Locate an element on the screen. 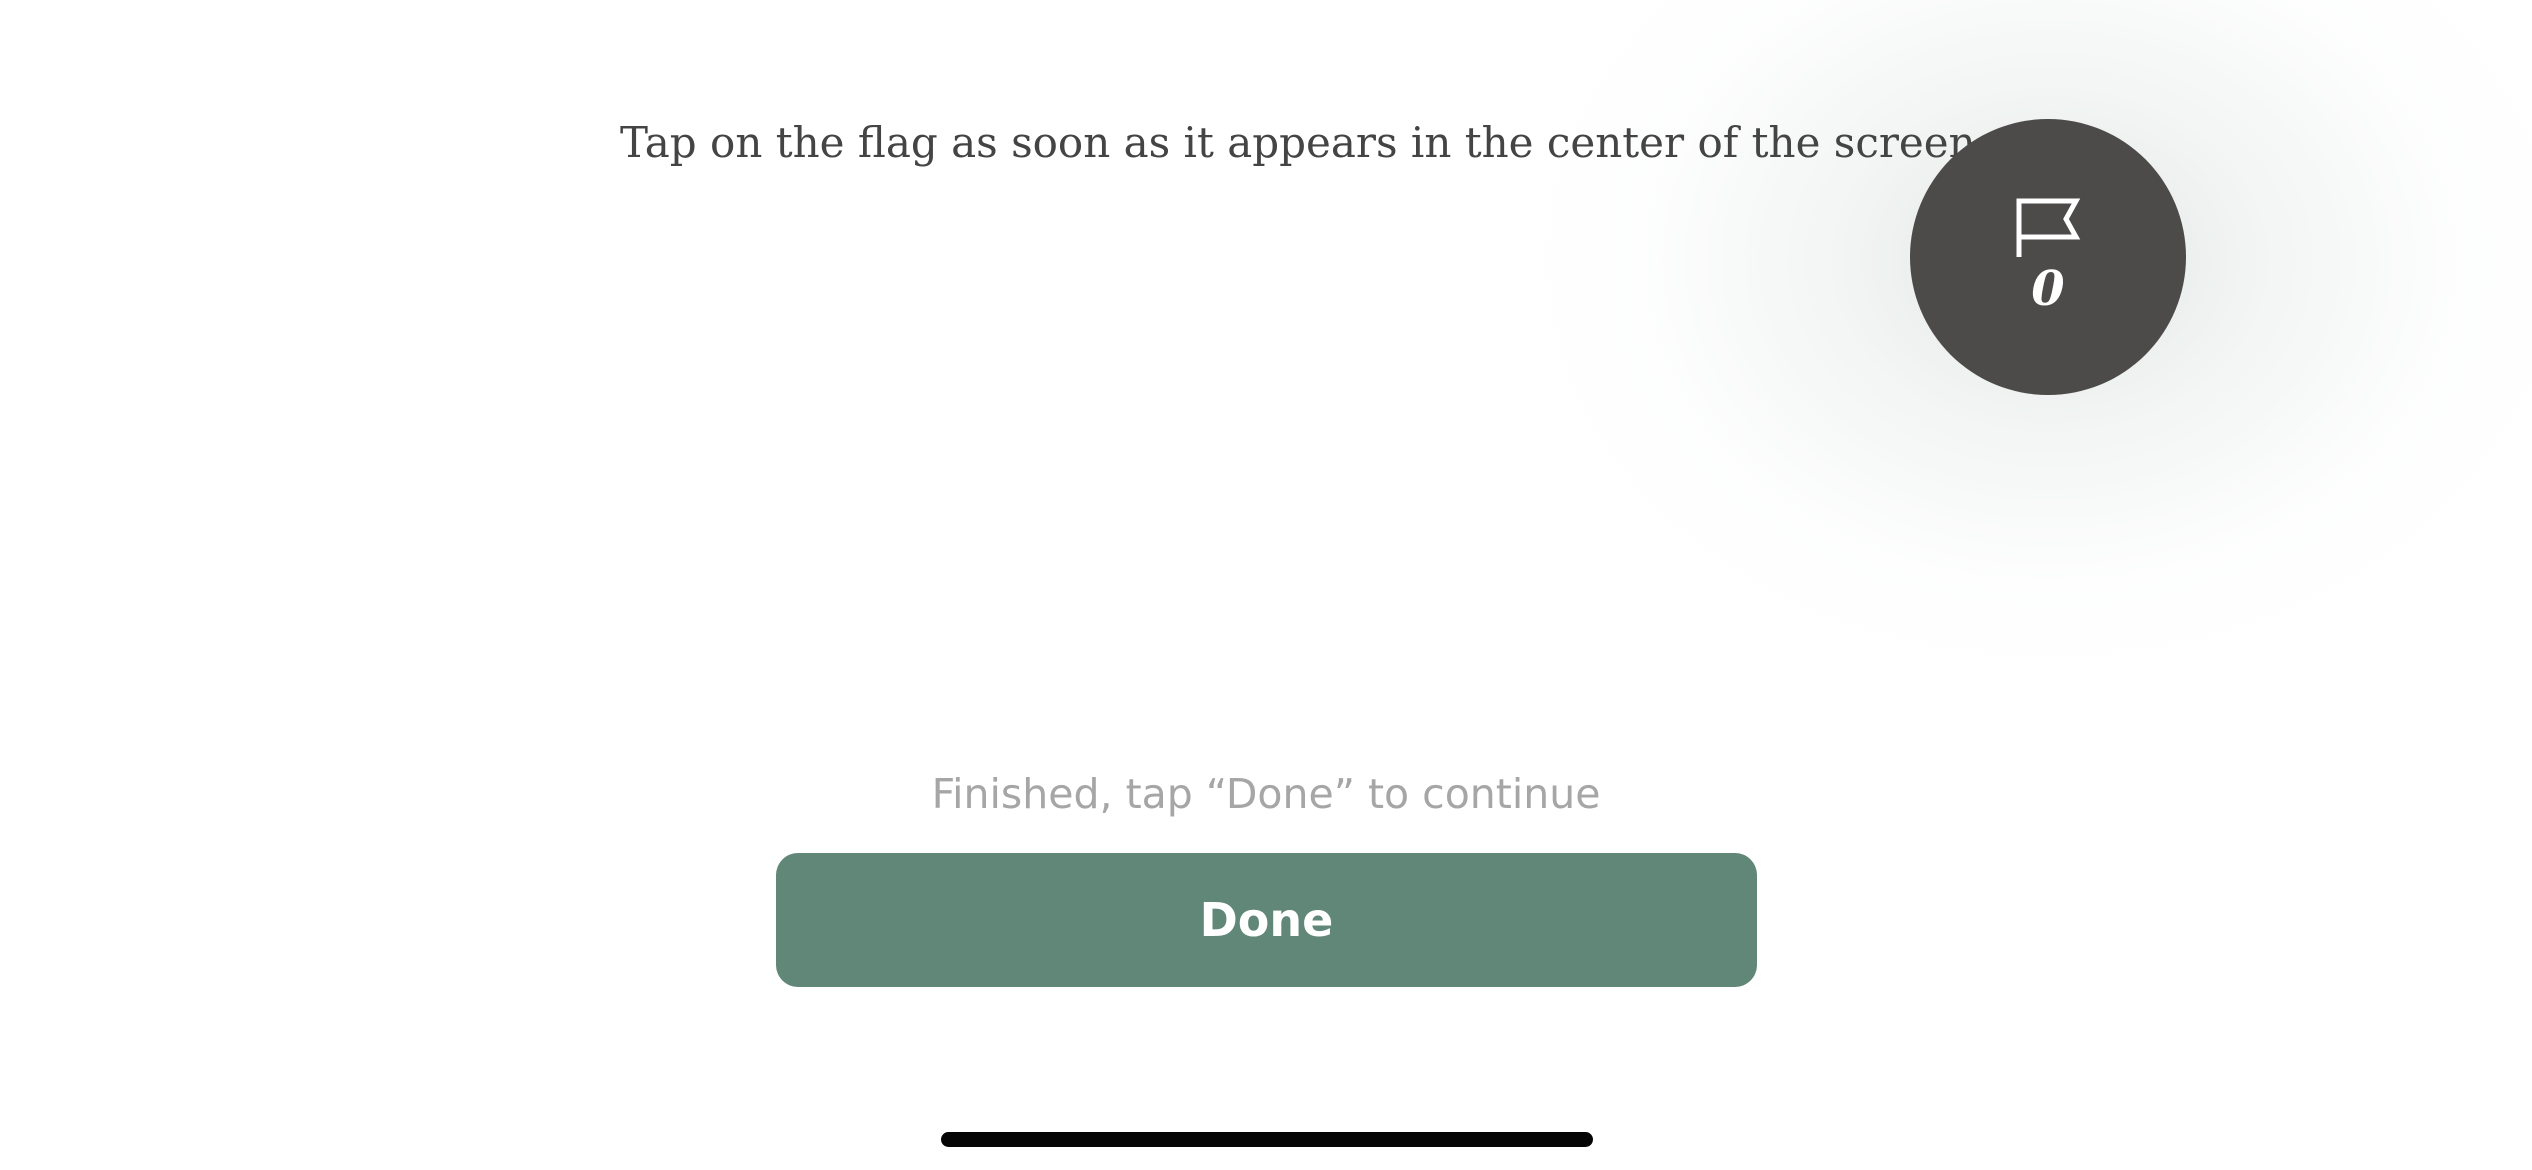  flag-icon is located at coordinates (2048, 227).